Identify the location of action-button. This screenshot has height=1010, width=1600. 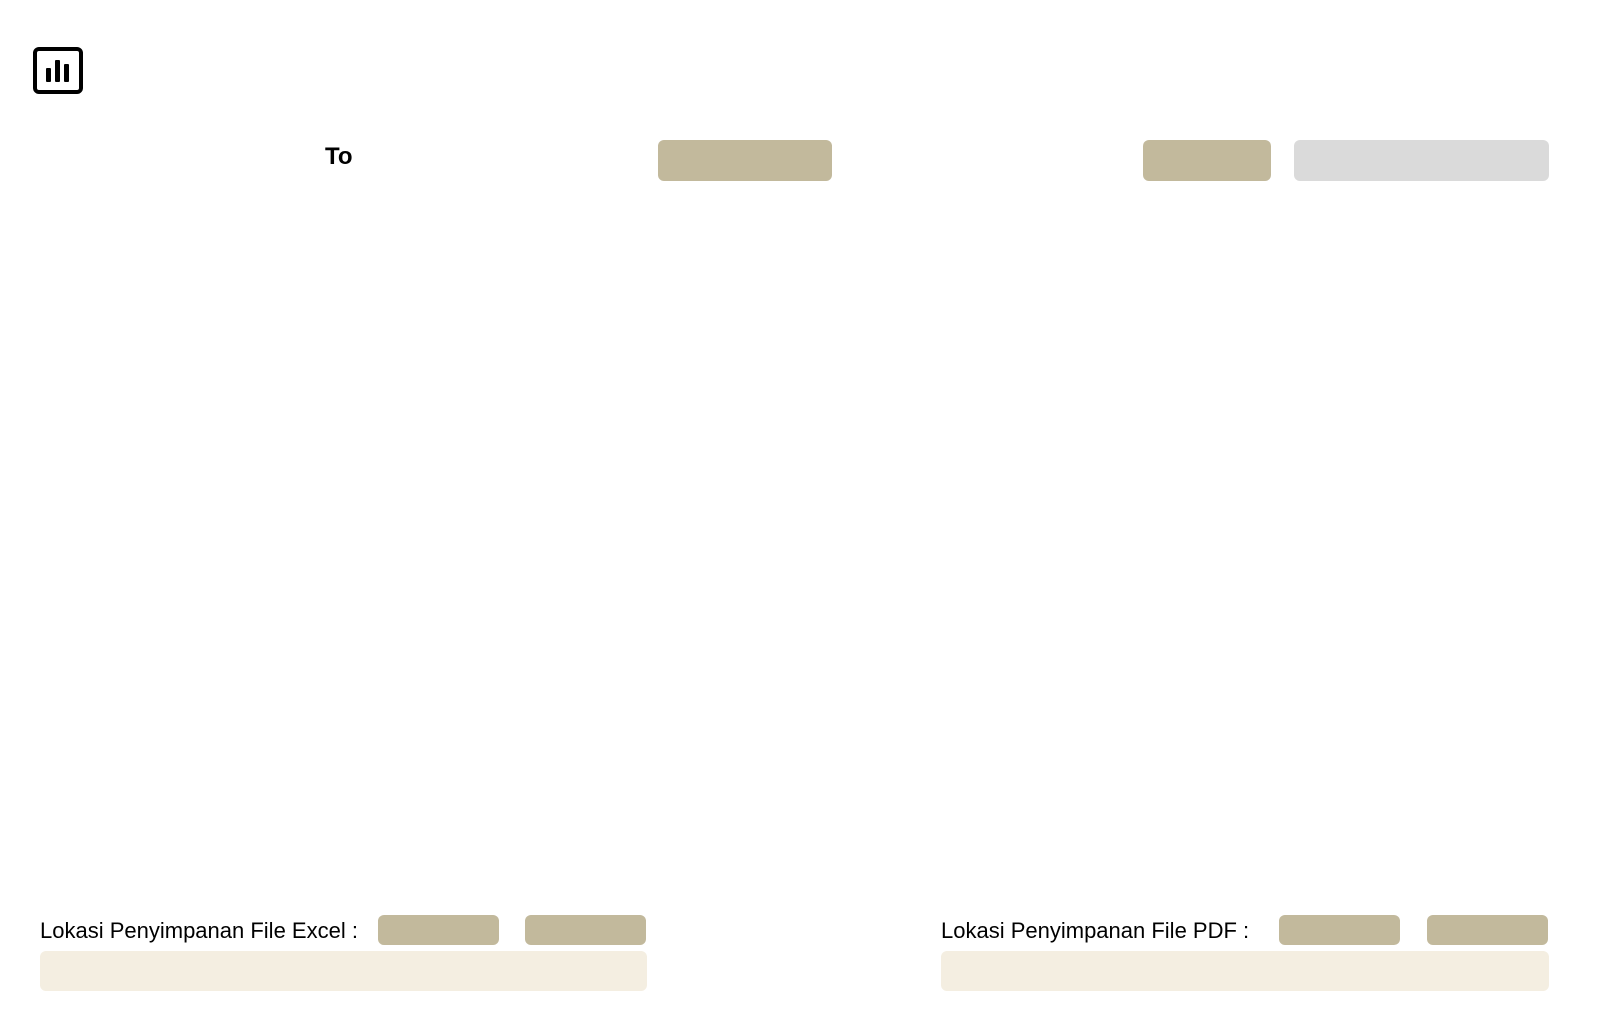
(1207, 160).